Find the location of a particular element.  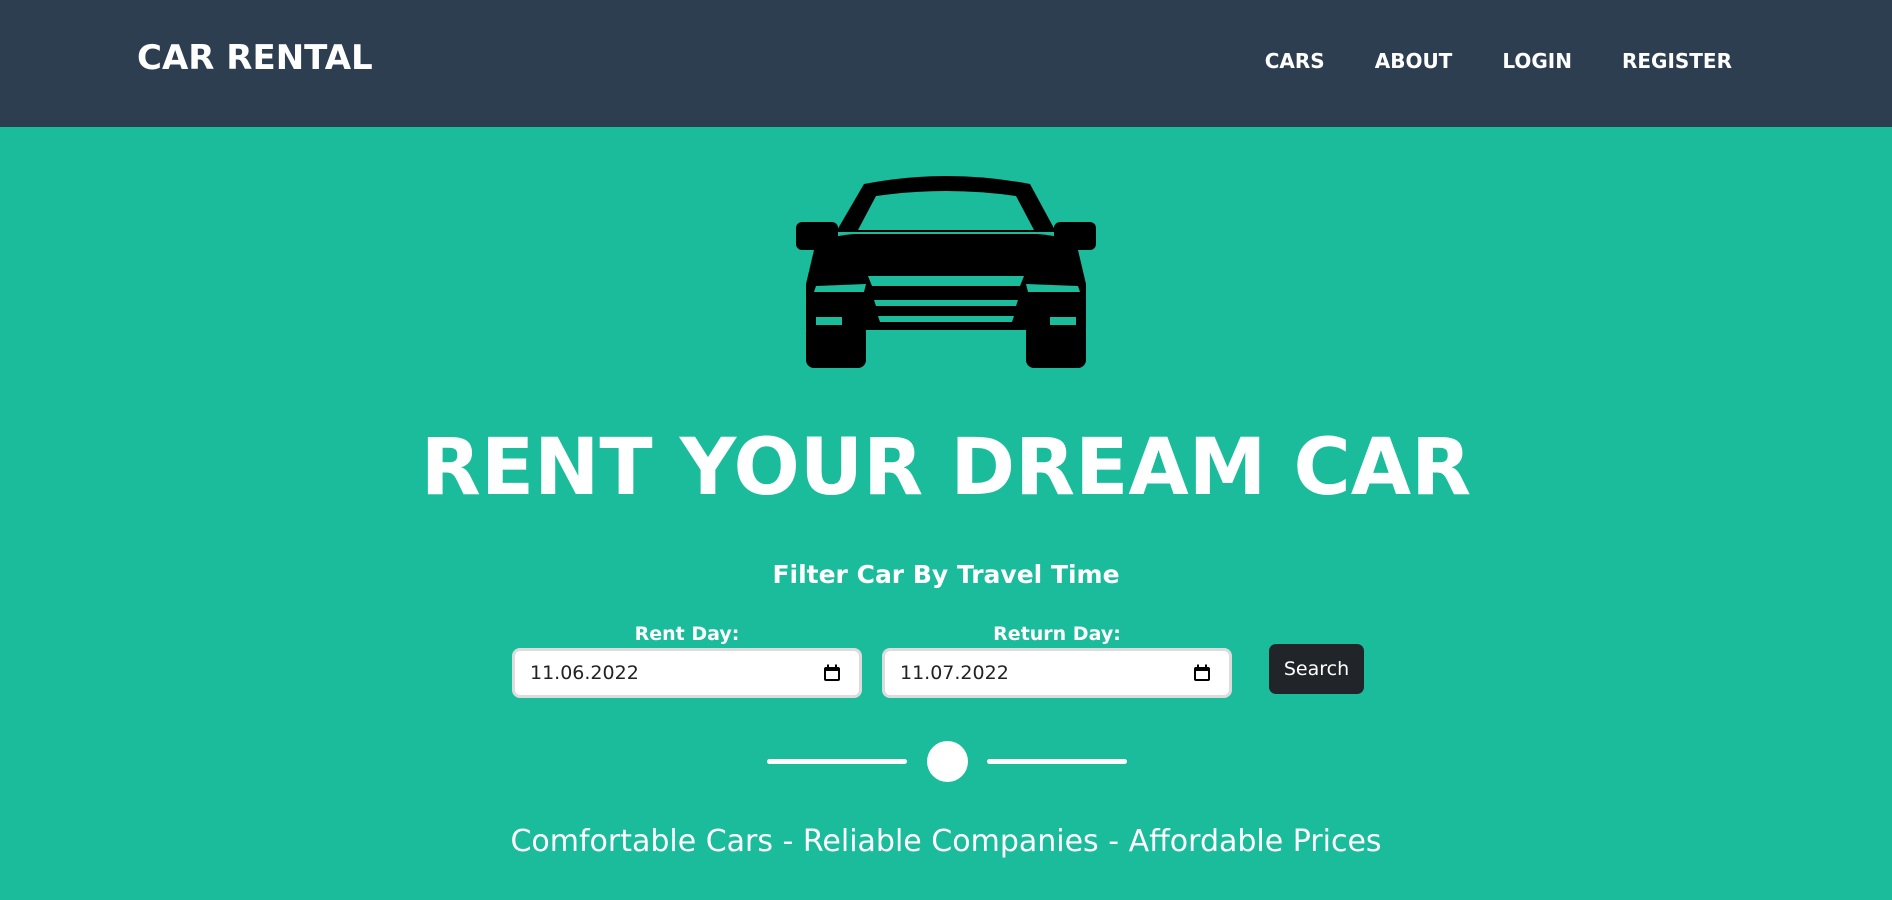

nav-link-cars: CARS is located at coordinates (1295, 61).